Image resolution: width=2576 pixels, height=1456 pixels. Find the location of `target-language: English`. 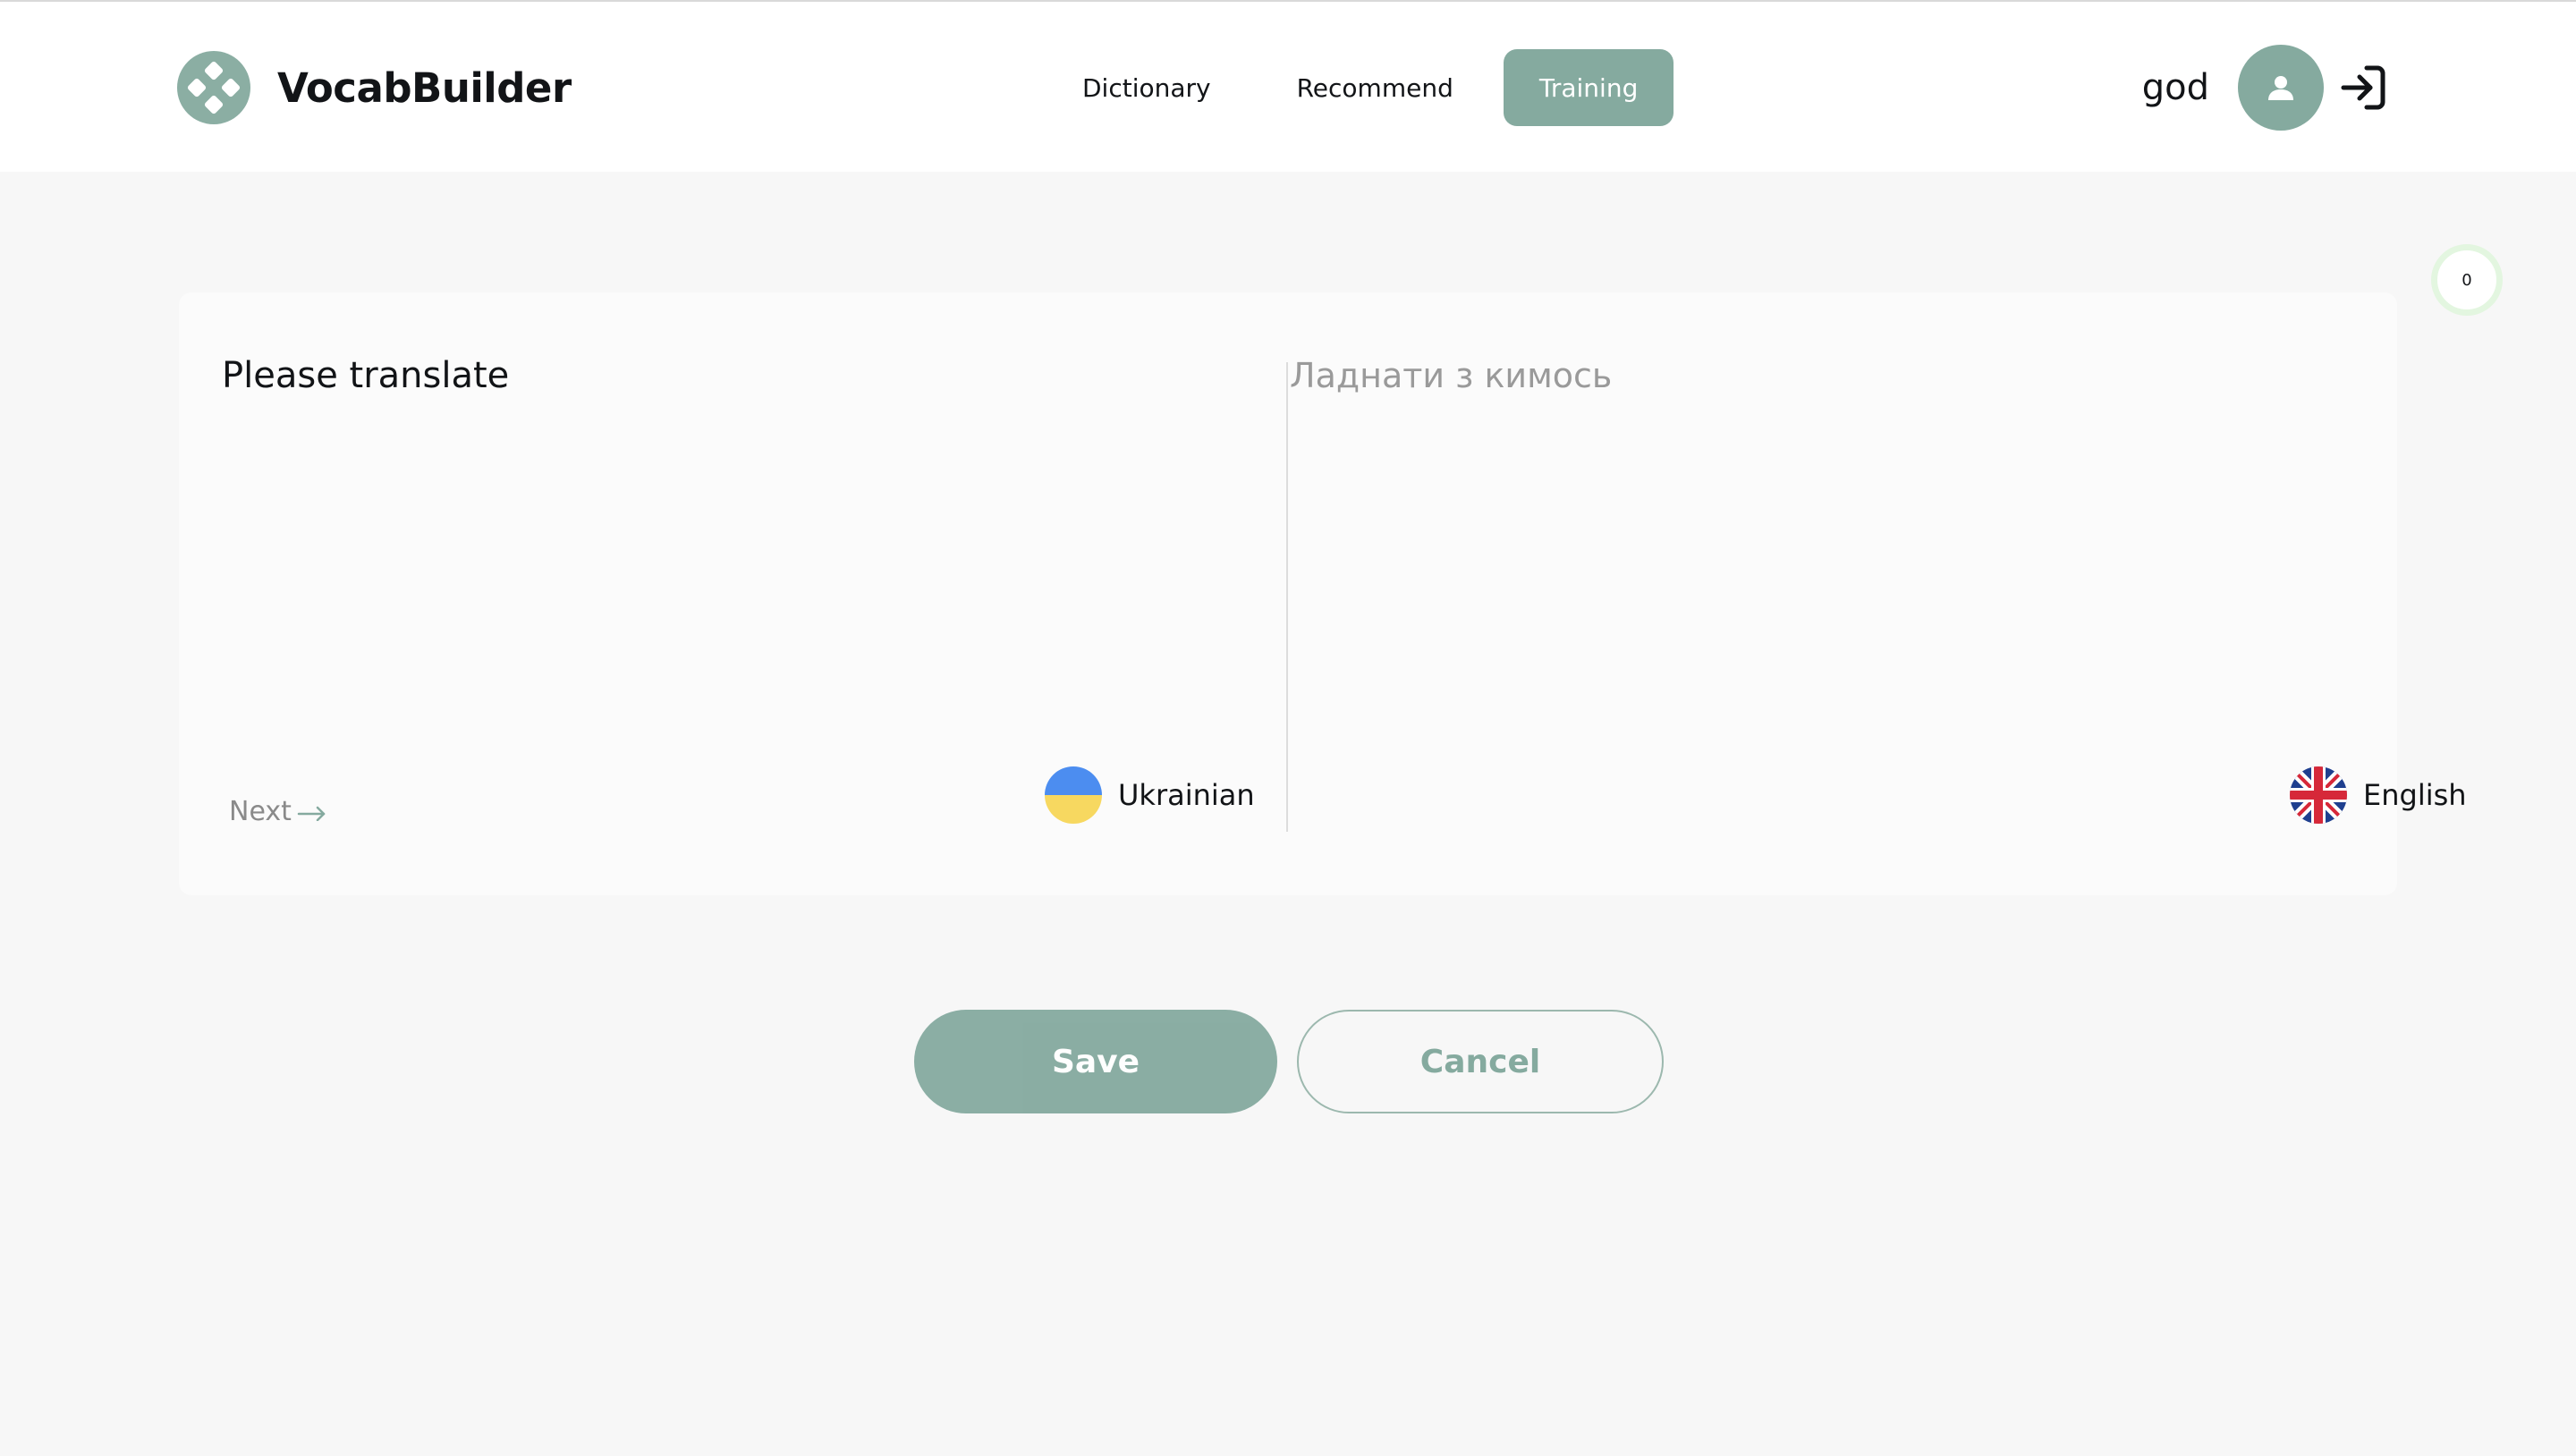

target-language: English is located at coordinates (2378, 795).